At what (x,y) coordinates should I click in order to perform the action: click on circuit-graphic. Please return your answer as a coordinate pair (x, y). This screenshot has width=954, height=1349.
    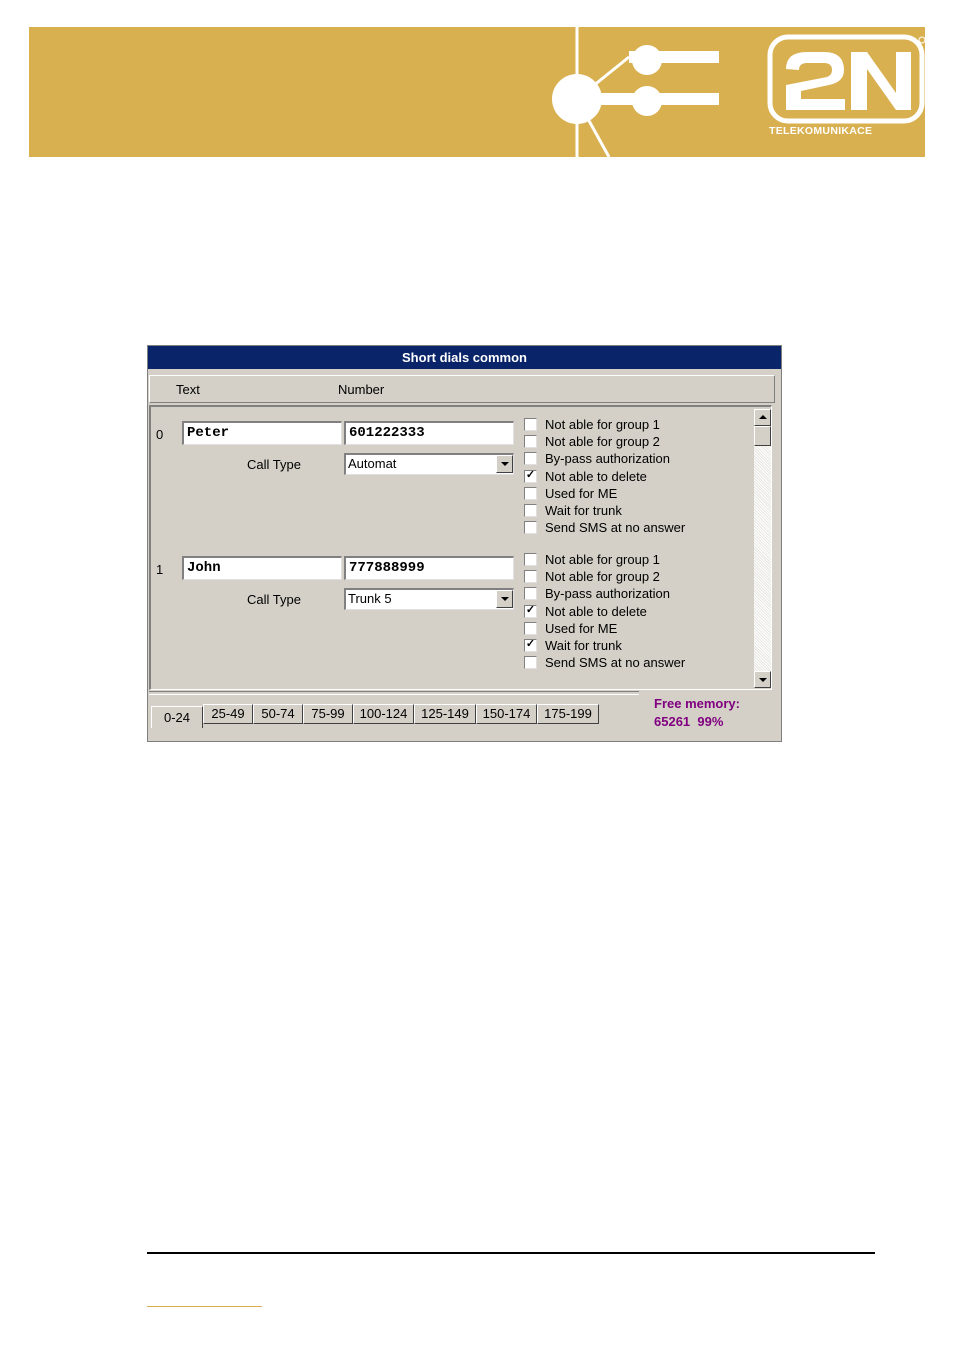
    Looking at the image, I should click on (738, 92).